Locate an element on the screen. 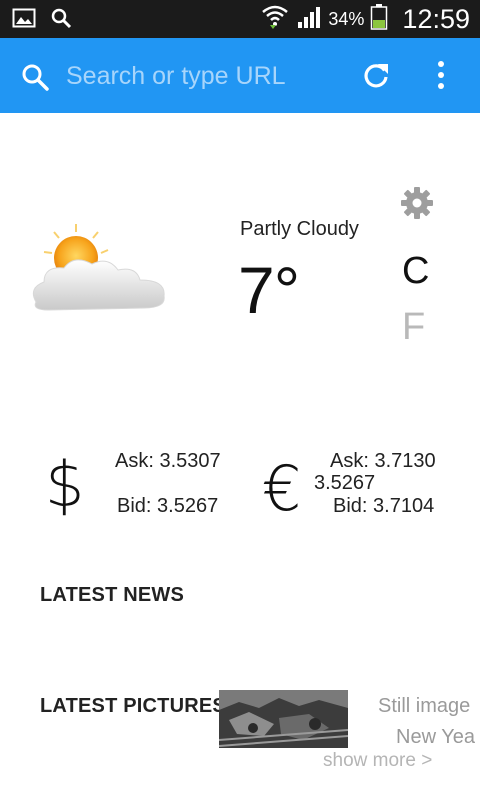 This screenshot has height=800, width=480. status-bar: 34% 12:59 is located at coordinates (240, 19).